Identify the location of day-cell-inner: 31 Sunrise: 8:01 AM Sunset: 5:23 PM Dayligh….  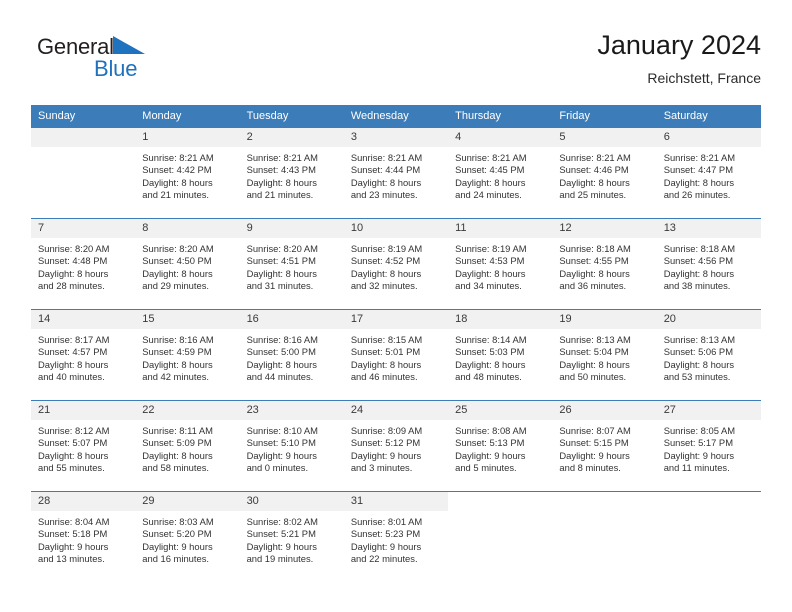
(396, 537).